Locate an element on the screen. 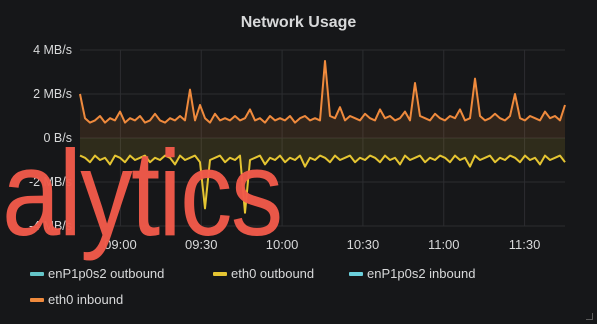 The width and height of the screenshot is (597, 324). legend-label: enP1p0s2 inbound is located at coordinates (421, 273).